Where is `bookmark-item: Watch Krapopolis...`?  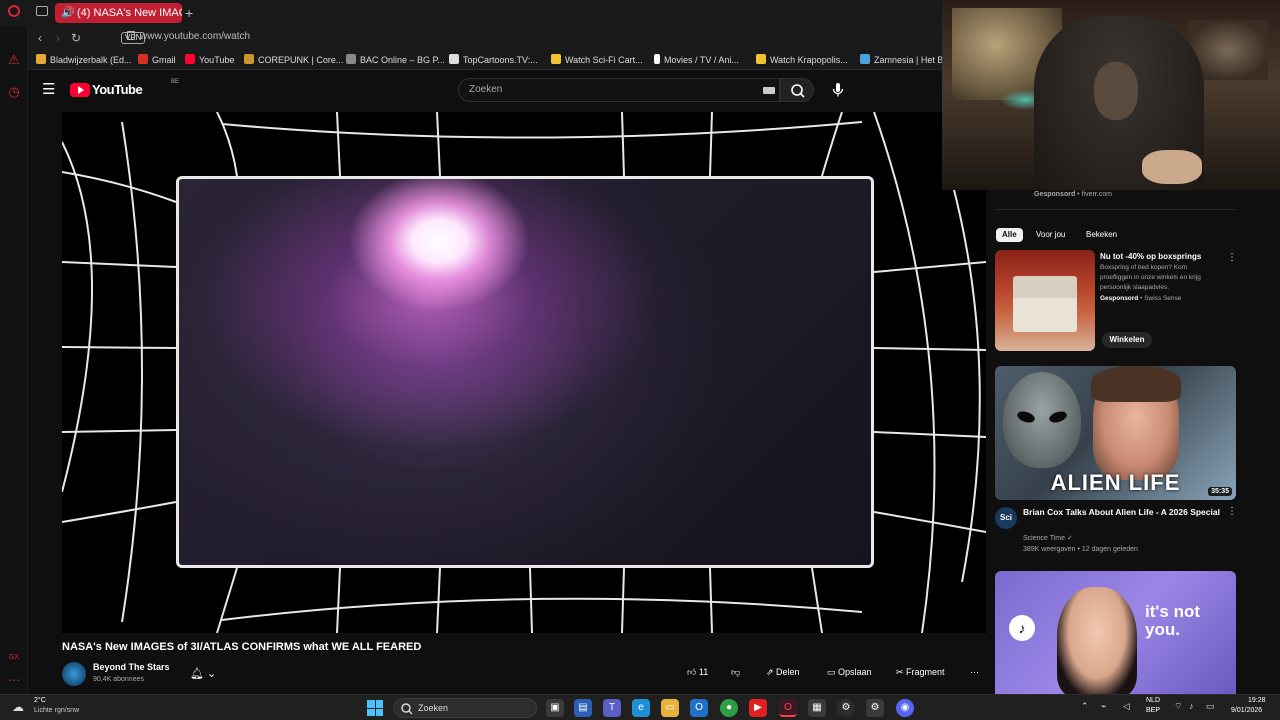 bookmark-item: Watch Krapopolis... is located at coordinates (802, 60).